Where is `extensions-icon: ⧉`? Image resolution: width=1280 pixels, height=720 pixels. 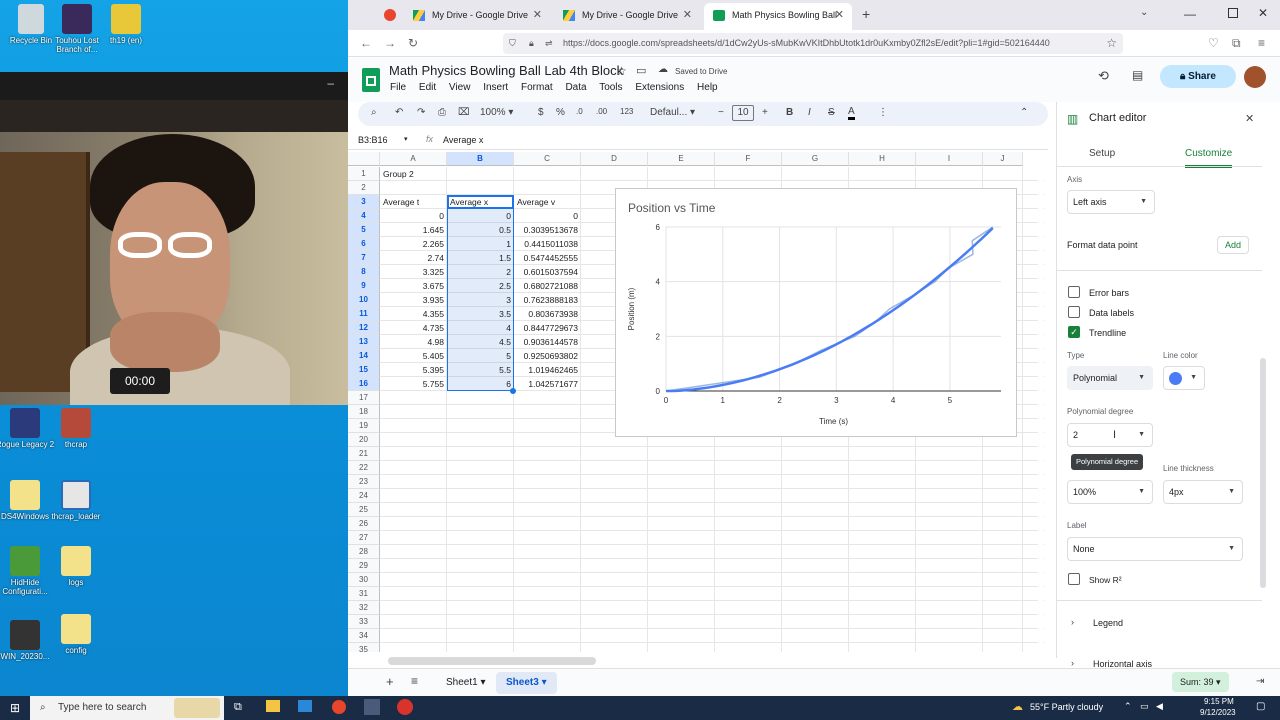 extensions-icon: ⧉ is located at coordinates (1236, 43).